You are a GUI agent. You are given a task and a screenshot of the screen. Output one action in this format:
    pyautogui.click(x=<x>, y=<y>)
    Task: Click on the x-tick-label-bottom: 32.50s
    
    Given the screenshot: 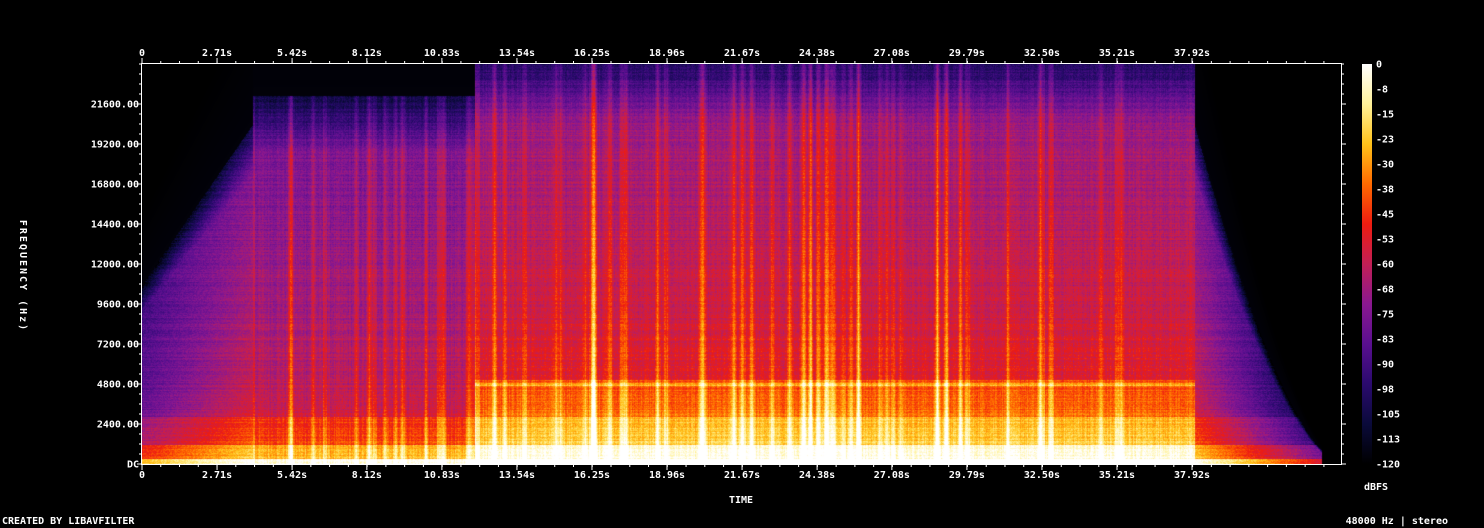 What is the action you would take?
    pyautogui.click(x=1042, y=475)
    